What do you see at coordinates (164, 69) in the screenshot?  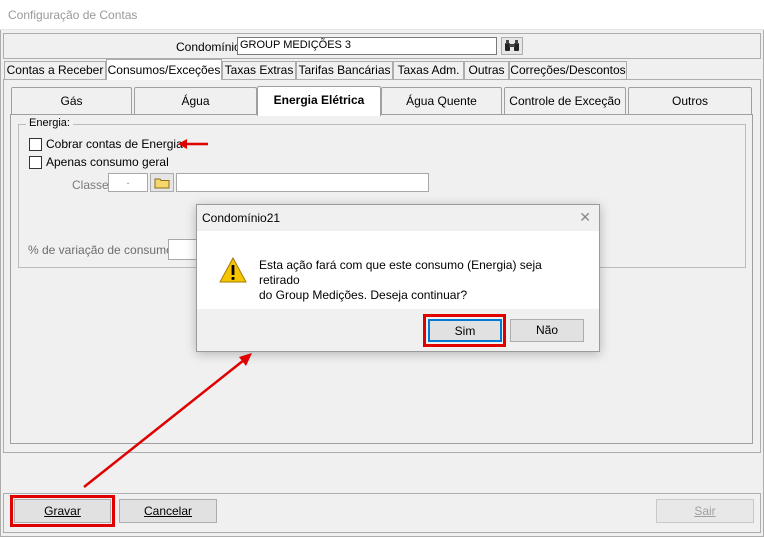 I see `tab-consumos-excecoes: Consumos/Exceções` at bounding box center [164, 69].